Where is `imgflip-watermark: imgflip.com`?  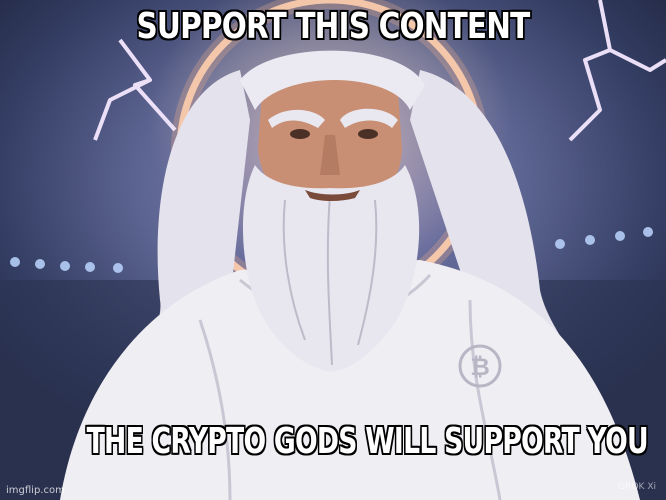
imgflip-watermark: imgflip.com is located at coordinates (35, 490).